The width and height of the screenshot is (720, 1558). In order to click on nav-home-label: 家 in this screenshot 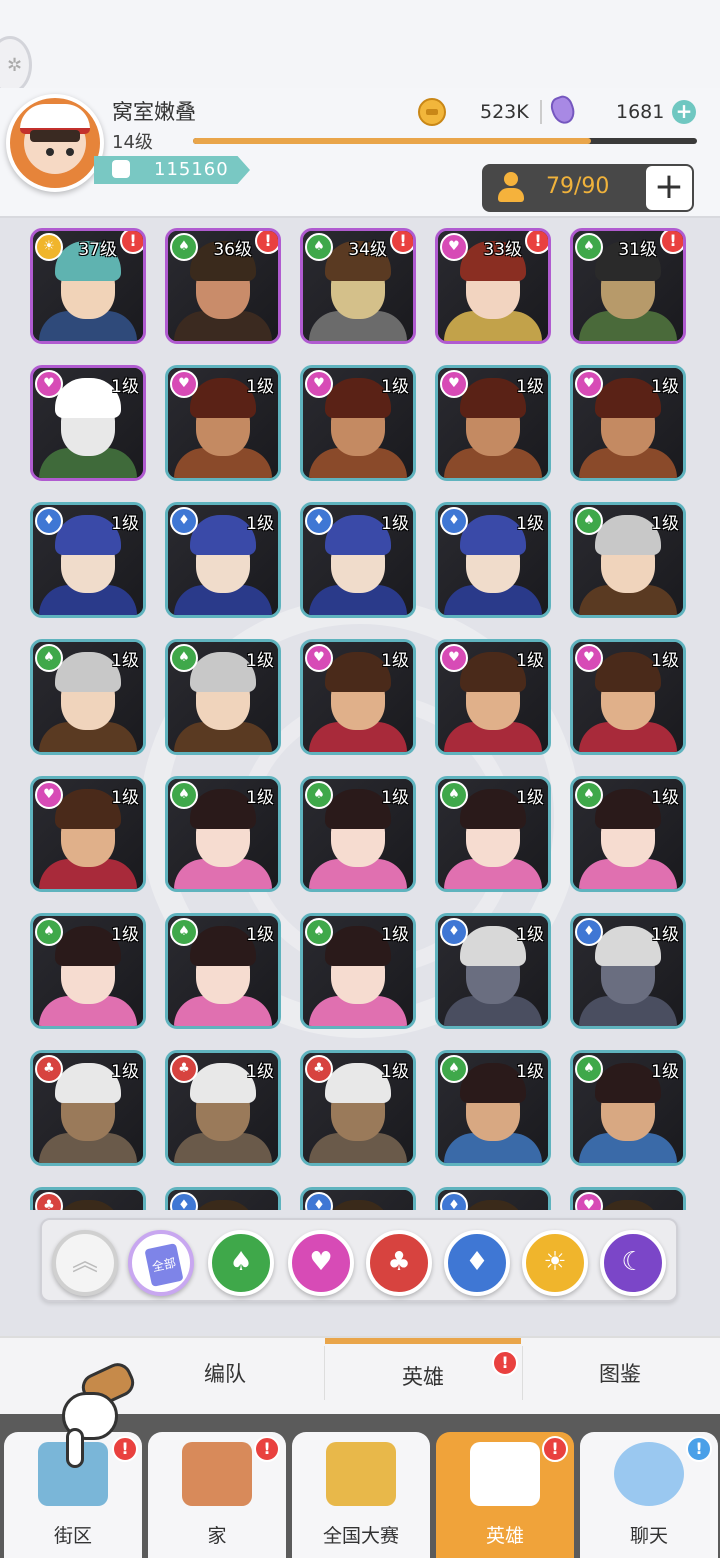, I will do `click(217, 1536)`.